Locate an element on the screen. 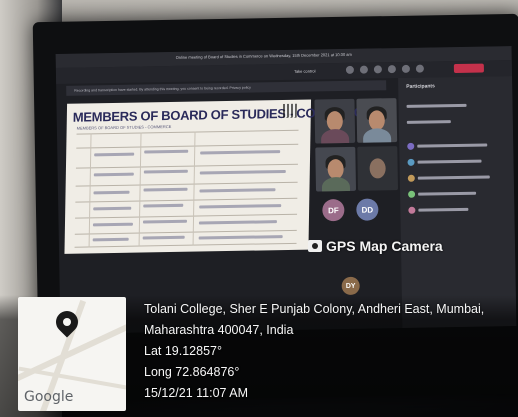 This screenshot has width=518, height=417. avatar-initials: DY is located at coordinates (350, 286).